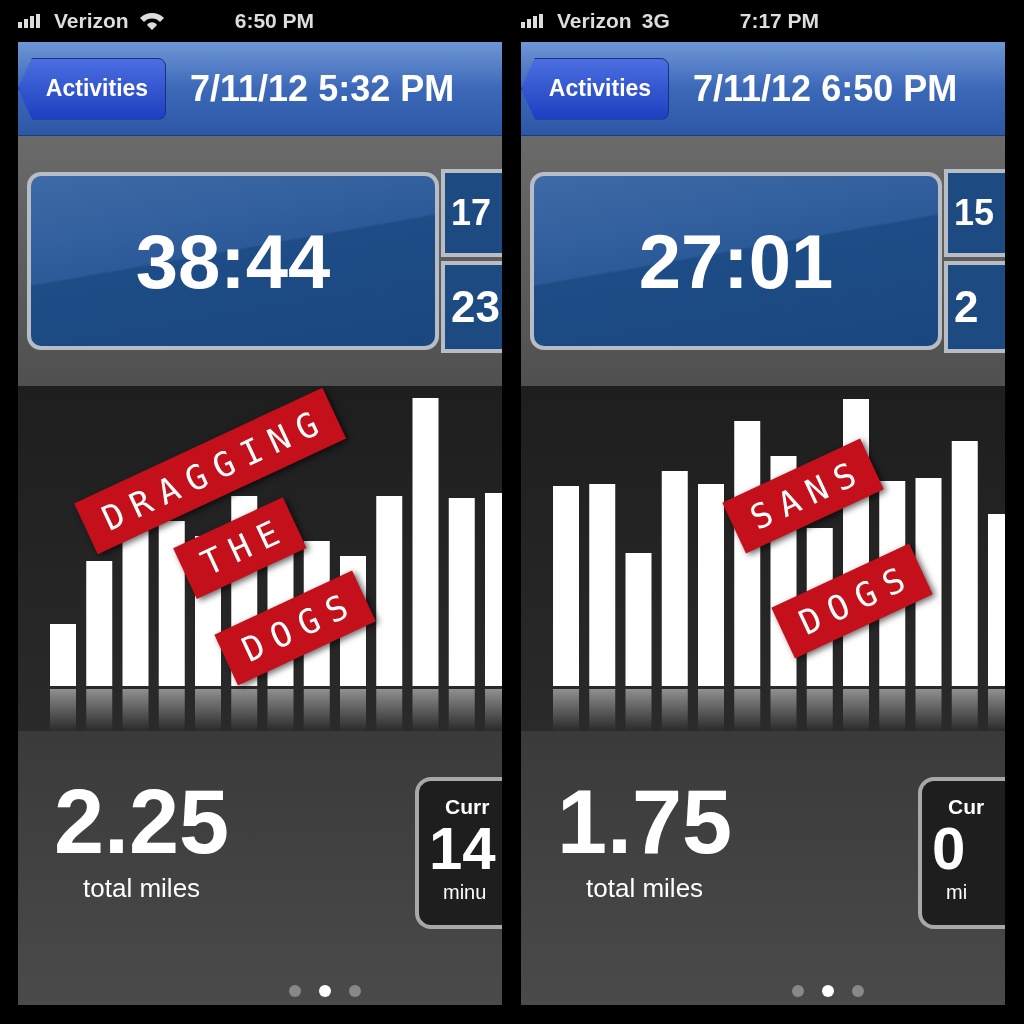 The height and width of the screenshot is (1024, 1024). Describe the element at coordinates (966, 807) in the screenshot. I see `card-title: Cur` at that location.